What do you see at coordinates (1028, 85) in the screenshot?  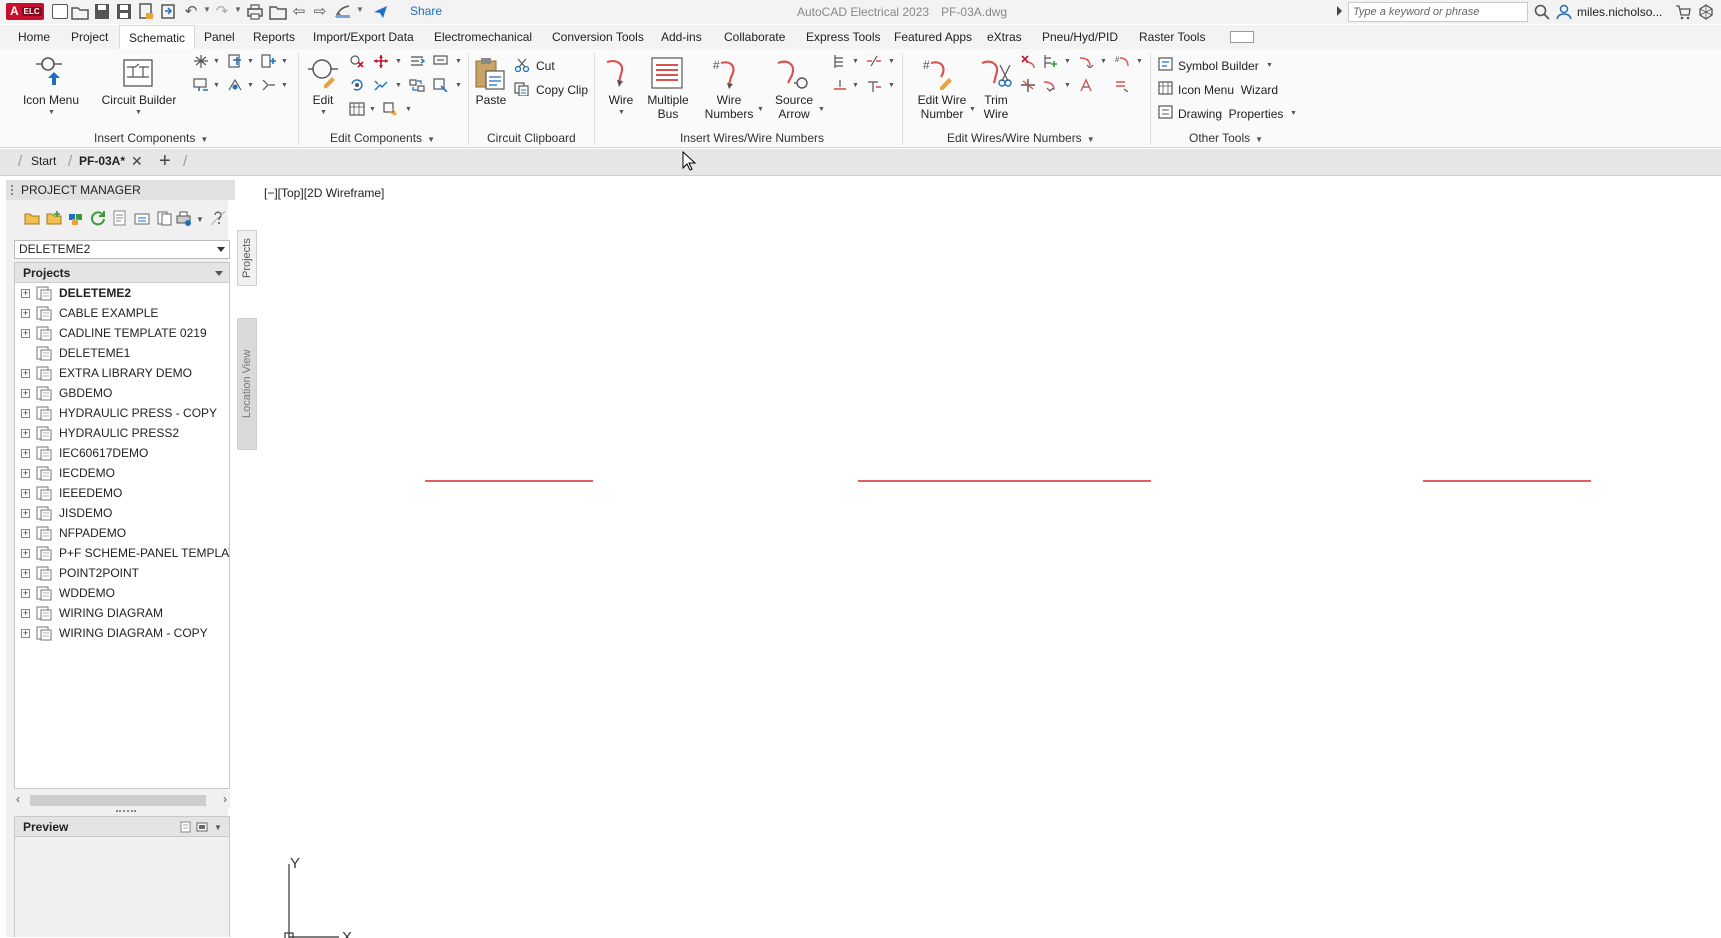 I see `move-wire-number-icon` at bounding box center [1028, 85].